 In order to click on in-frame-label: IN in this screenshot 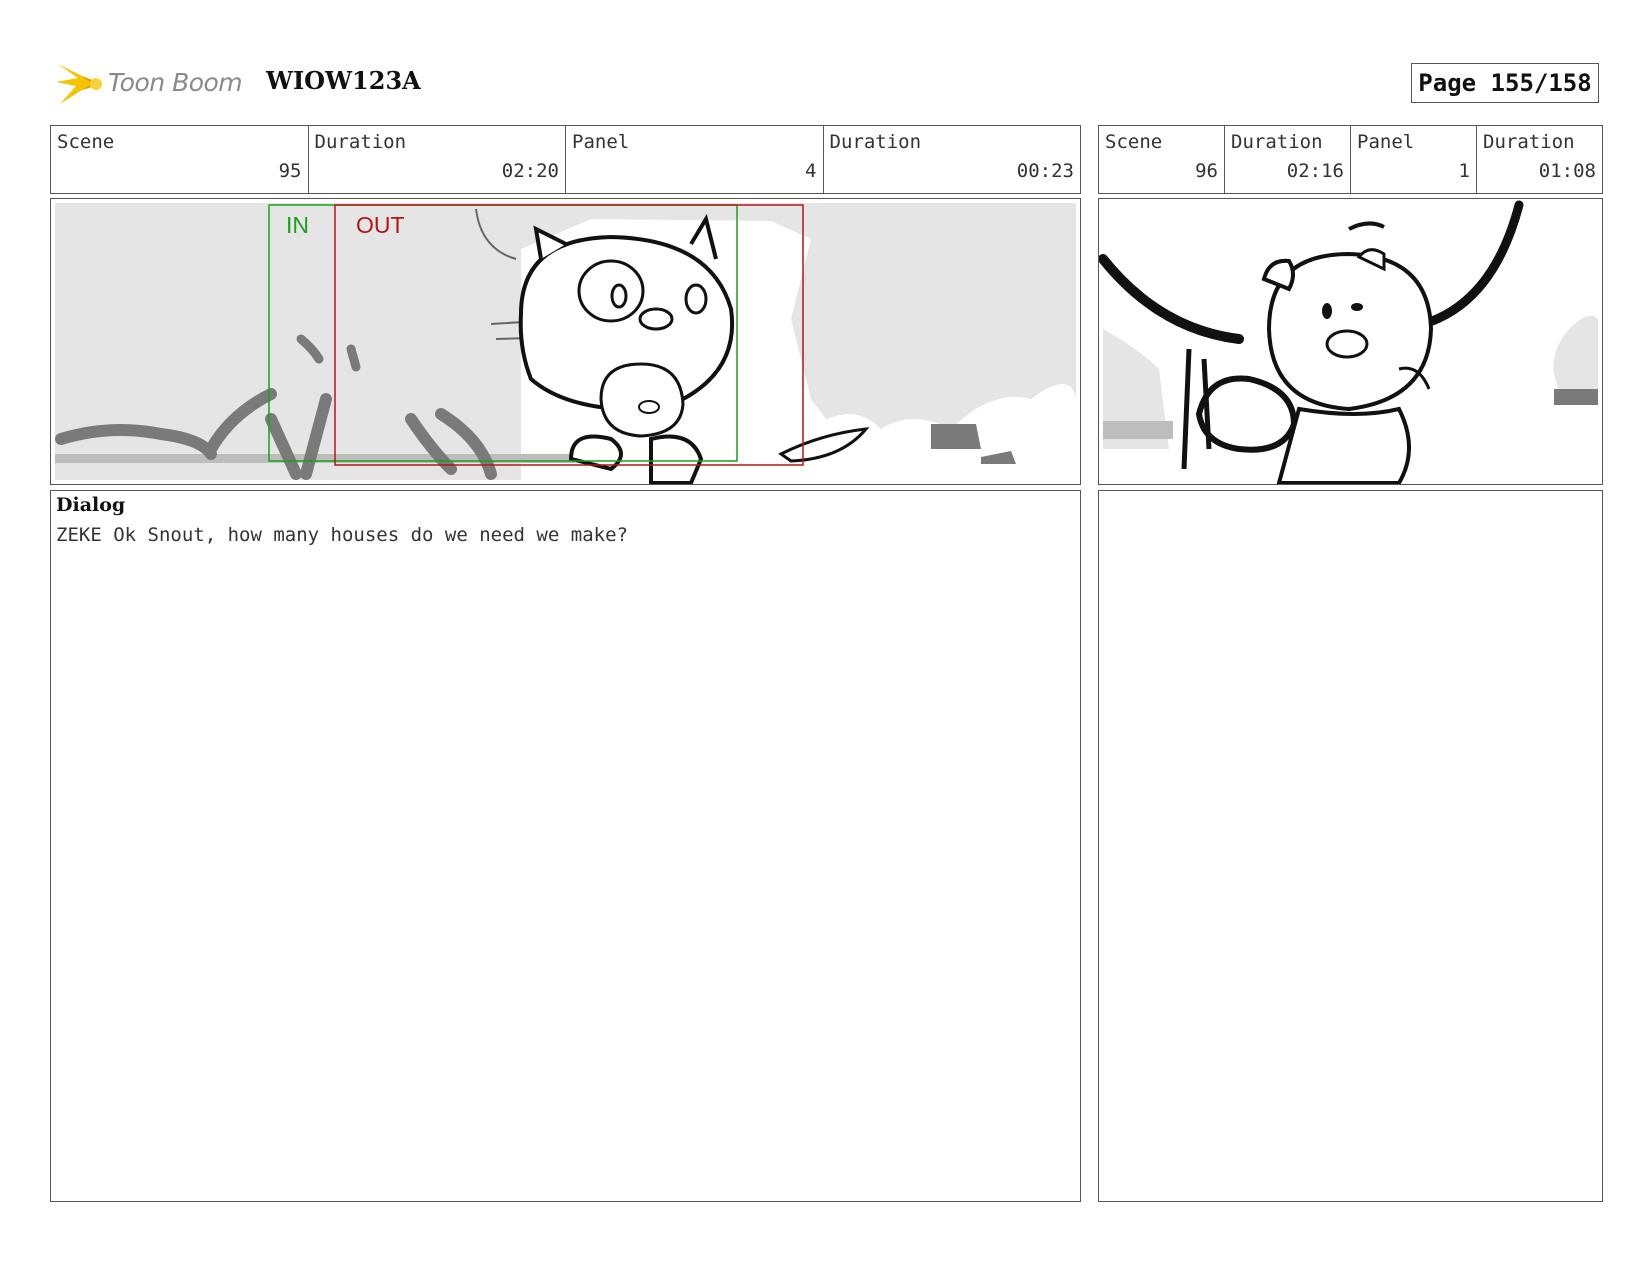, I will do `click(297, 225)`.